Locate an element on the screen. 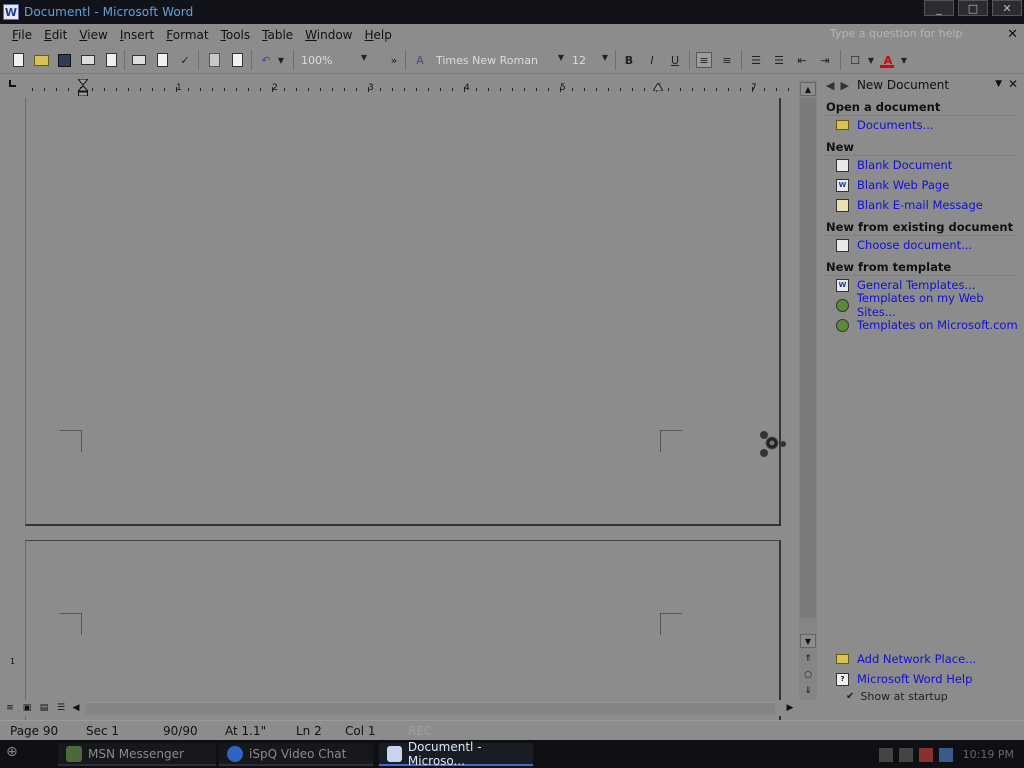 This screenshot has width=1024, height=768. font-size-select: 12 ▼ is located at coordinates (589, 60).